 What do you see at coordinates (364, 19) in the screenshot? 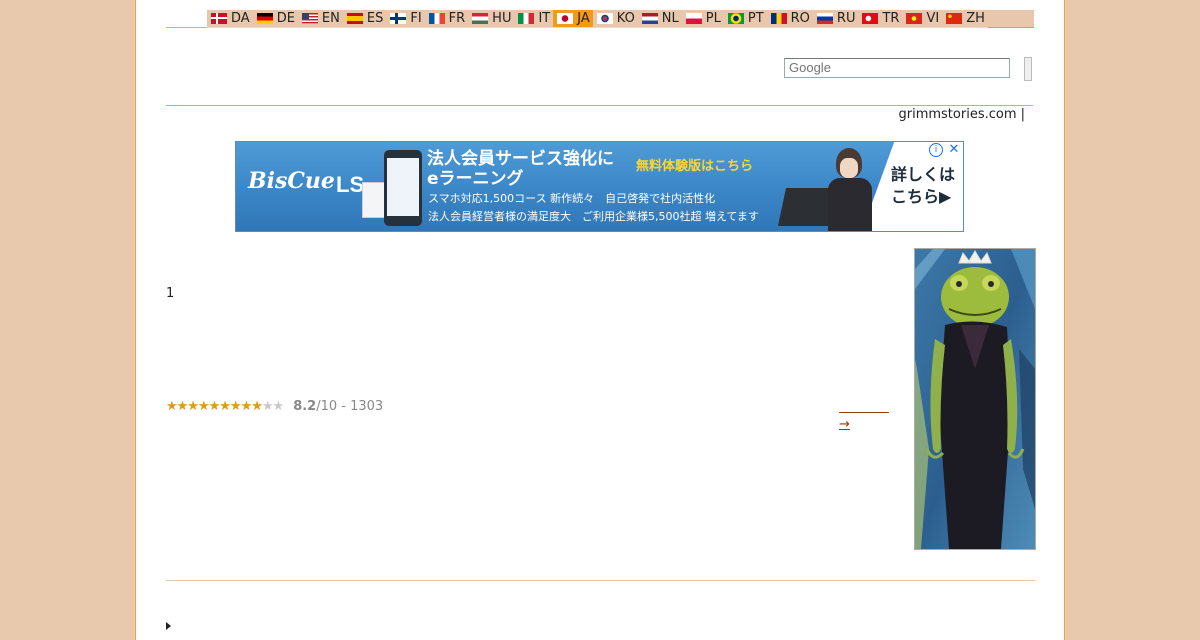
I see `language-link-es: ES` at bounding box center [364, 19].